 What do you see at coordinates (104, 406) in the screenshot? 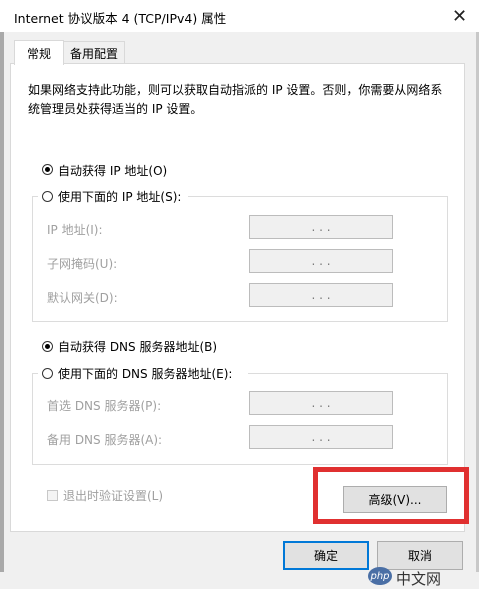
I see `preferred-dns-label: 首选 DNS 服务器(P):` at bounding box center [104, 406].